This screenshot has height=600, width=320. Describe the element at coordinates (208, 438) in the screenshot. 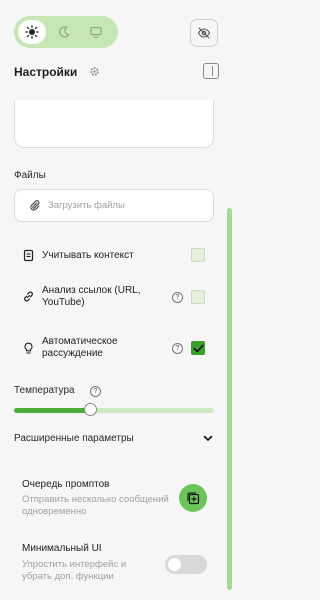

I see `chevron-down-icon` at that location.